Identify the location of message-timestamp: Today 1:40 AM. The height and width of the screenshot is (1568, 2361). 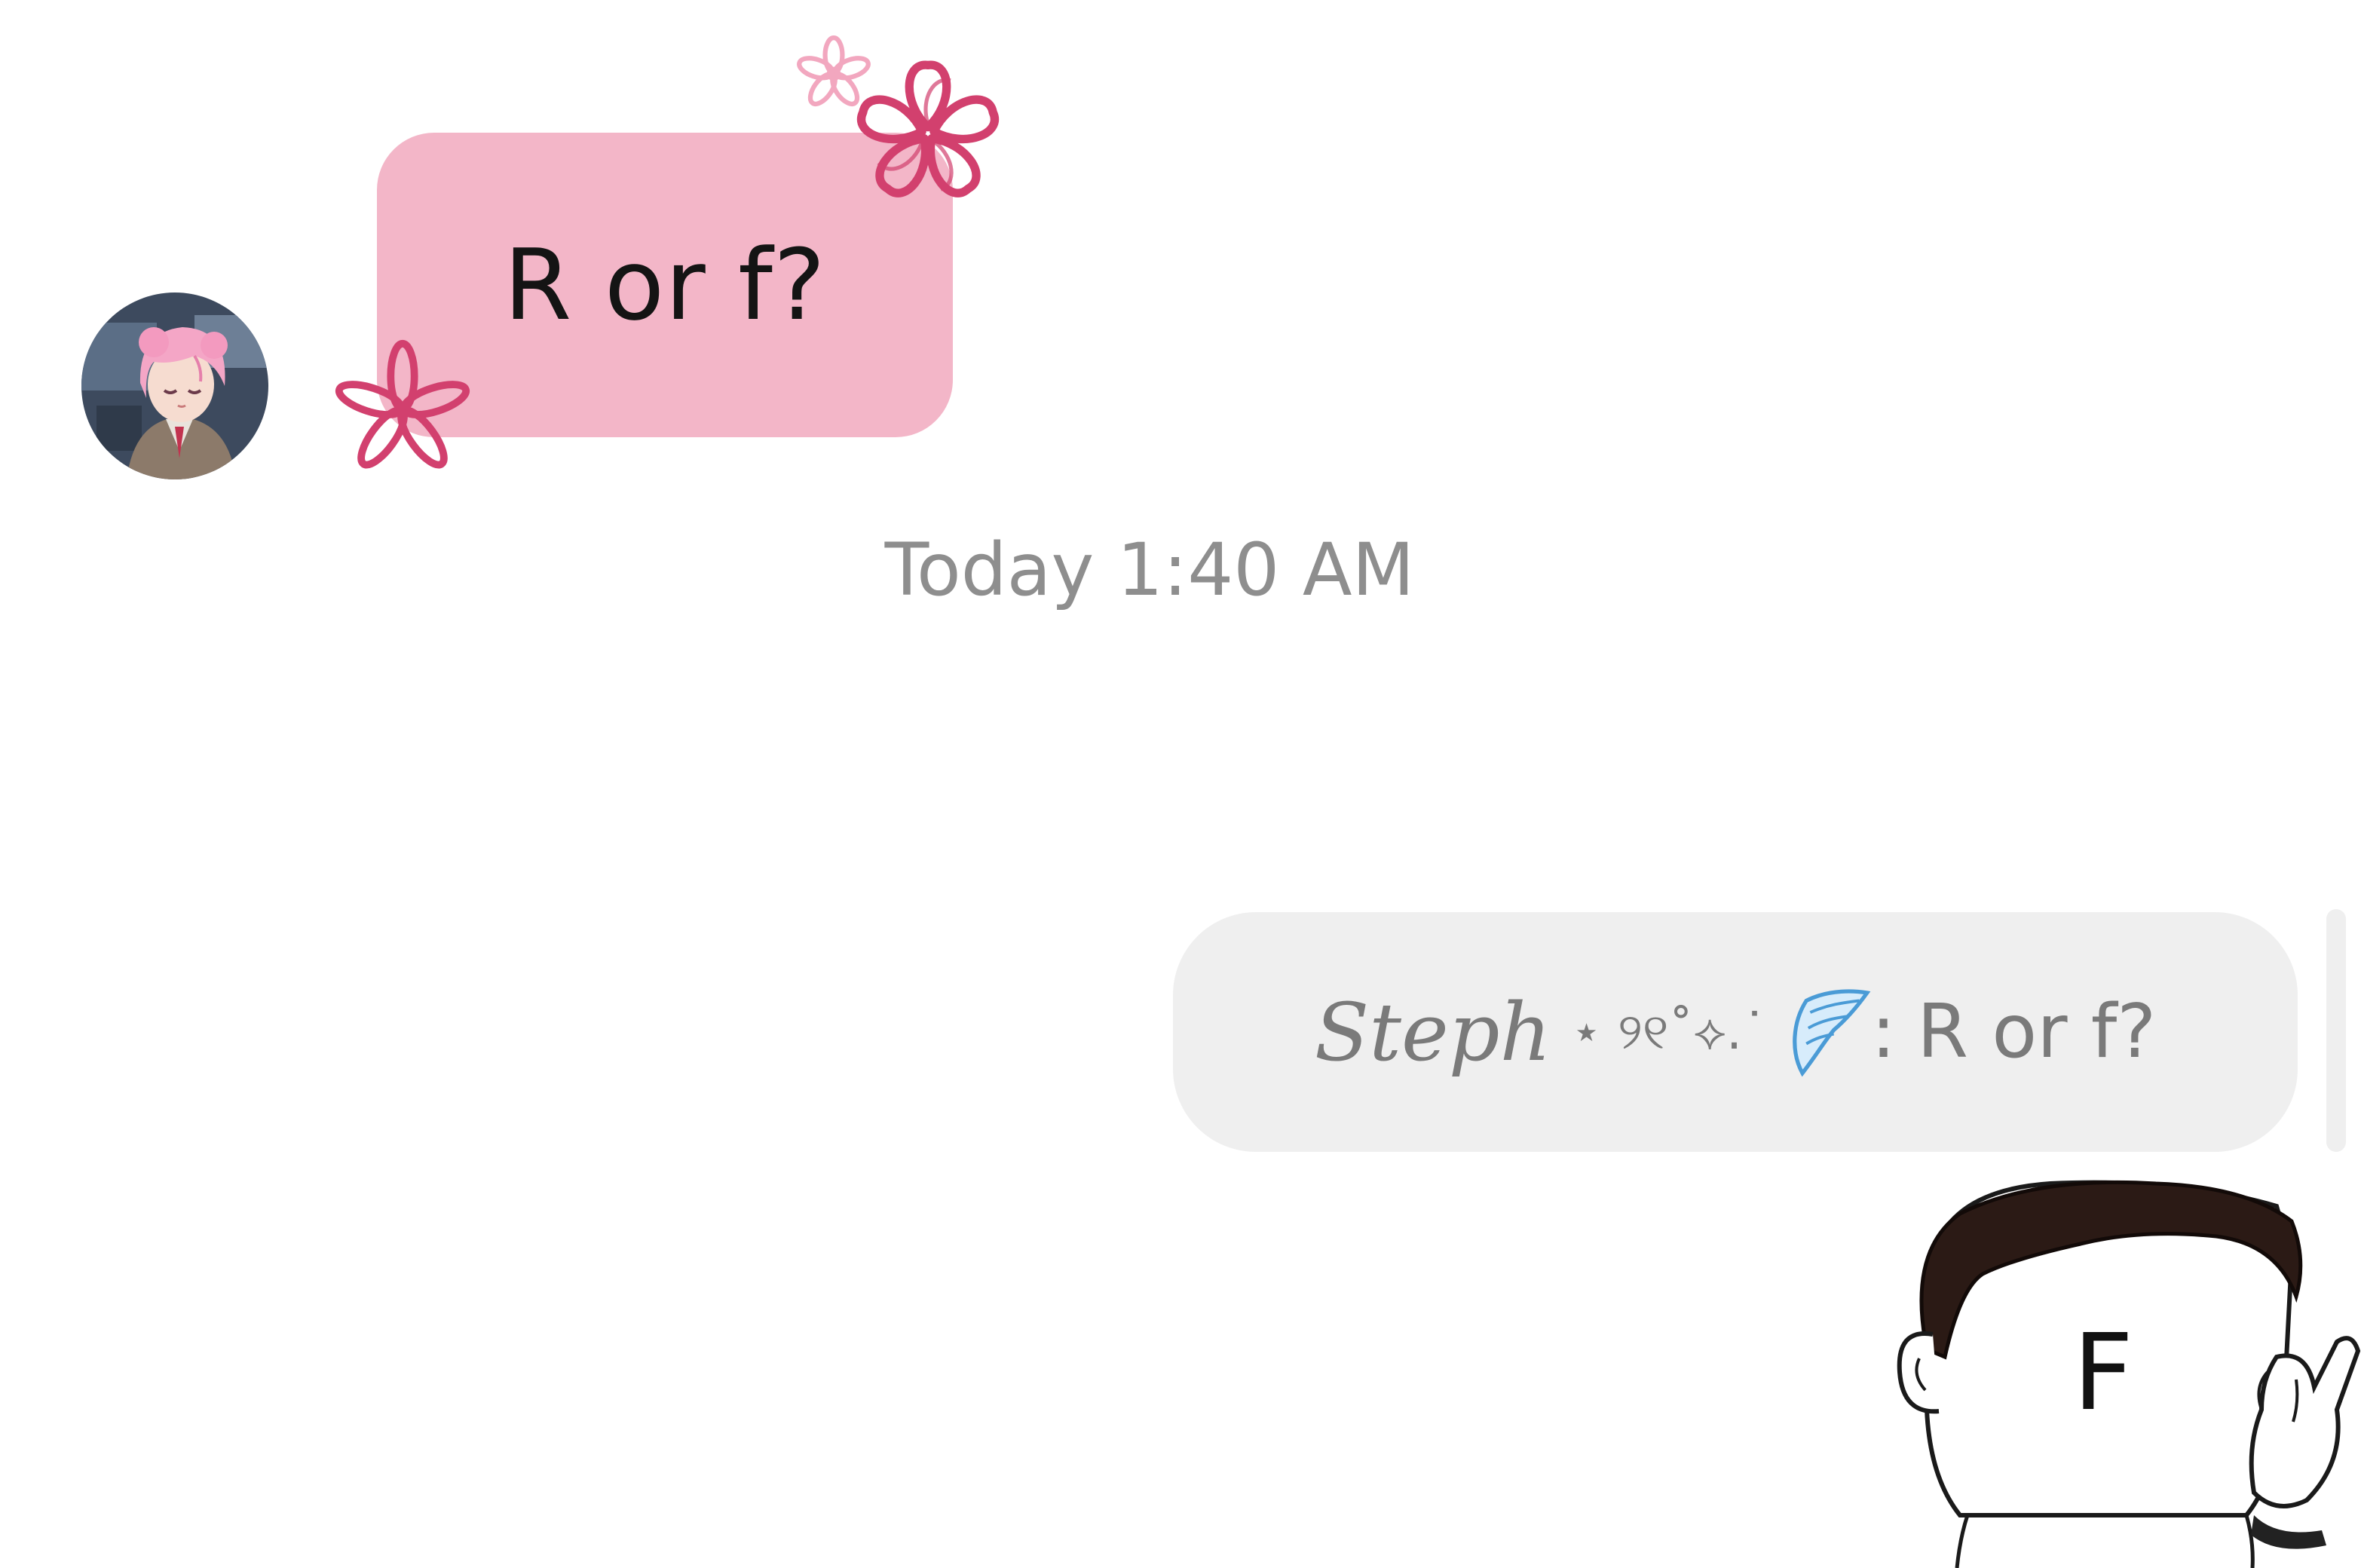
(1149, 570).